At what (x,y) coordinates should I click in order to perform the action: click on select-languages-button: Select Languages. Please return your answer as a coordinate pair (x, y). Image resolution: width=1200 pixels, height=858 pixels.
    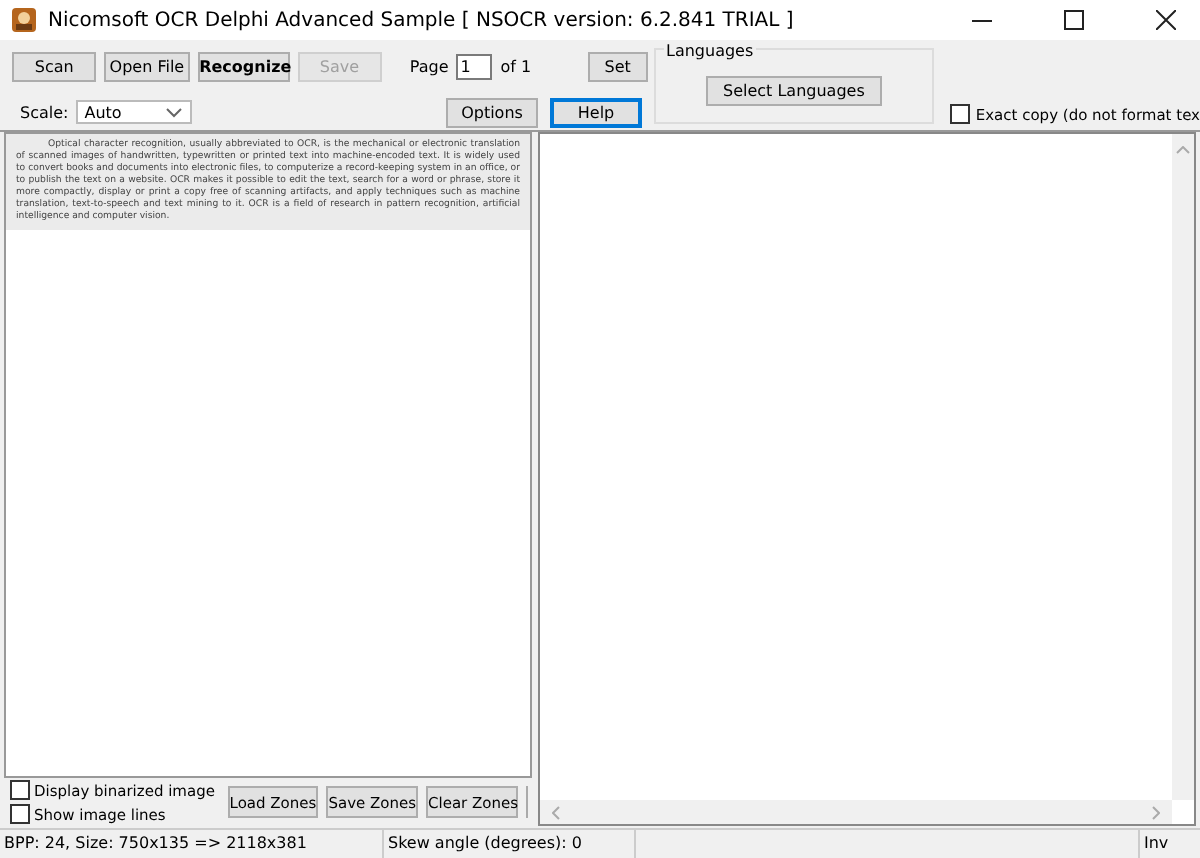
    Looking at the image, I should click on (793, 90).